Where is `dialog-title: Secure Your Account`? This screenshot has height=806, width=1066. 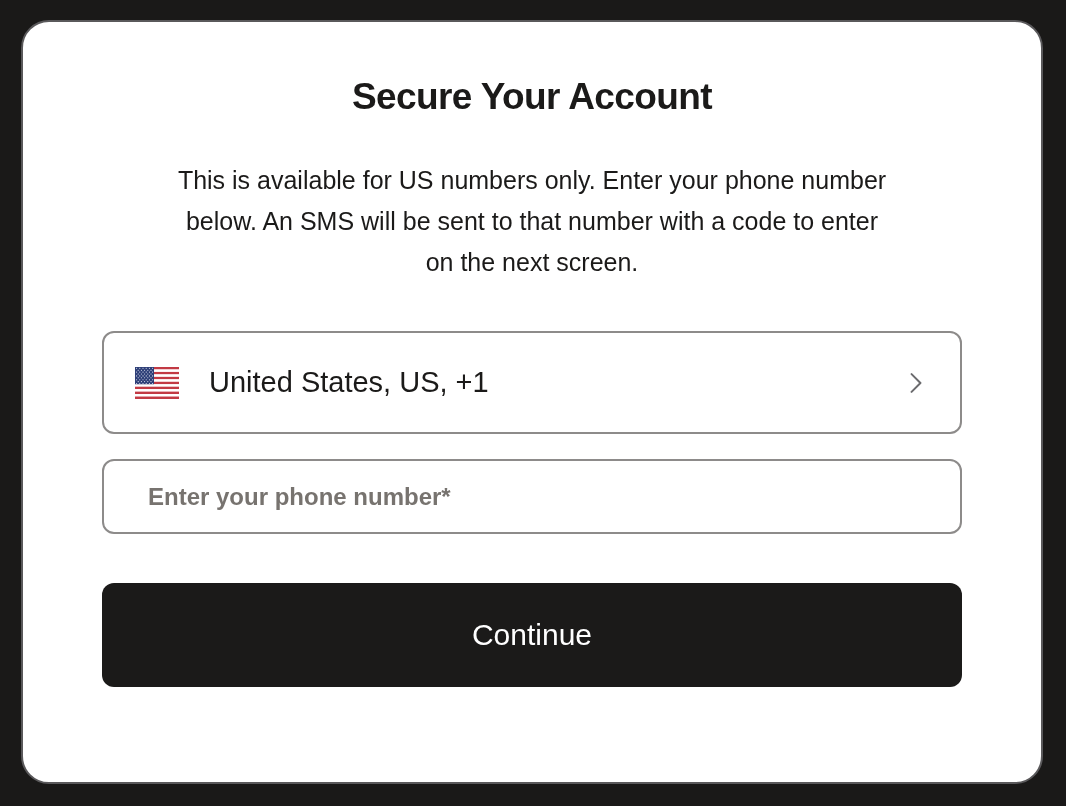 dialog-title: Secure Your Account is located at coordinates (532, 97).